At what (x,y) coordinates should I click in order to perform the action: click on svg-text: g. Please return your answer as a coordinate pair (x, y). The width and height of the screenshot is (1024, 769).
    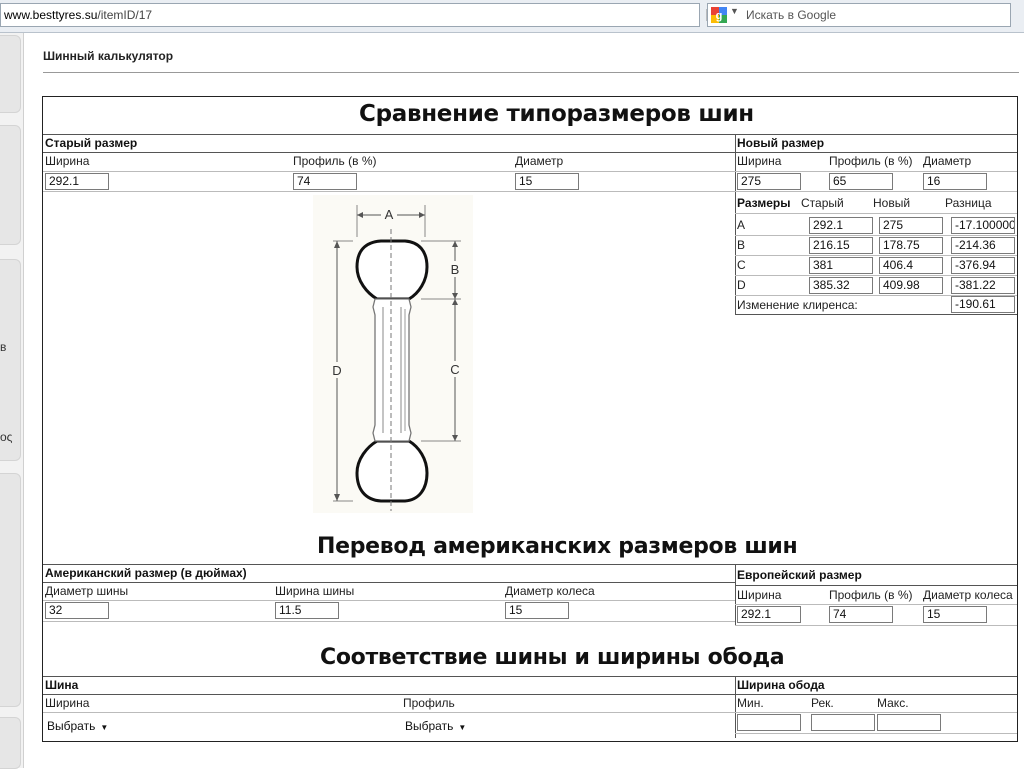
    Looking at the image, I should click on (719, 16).